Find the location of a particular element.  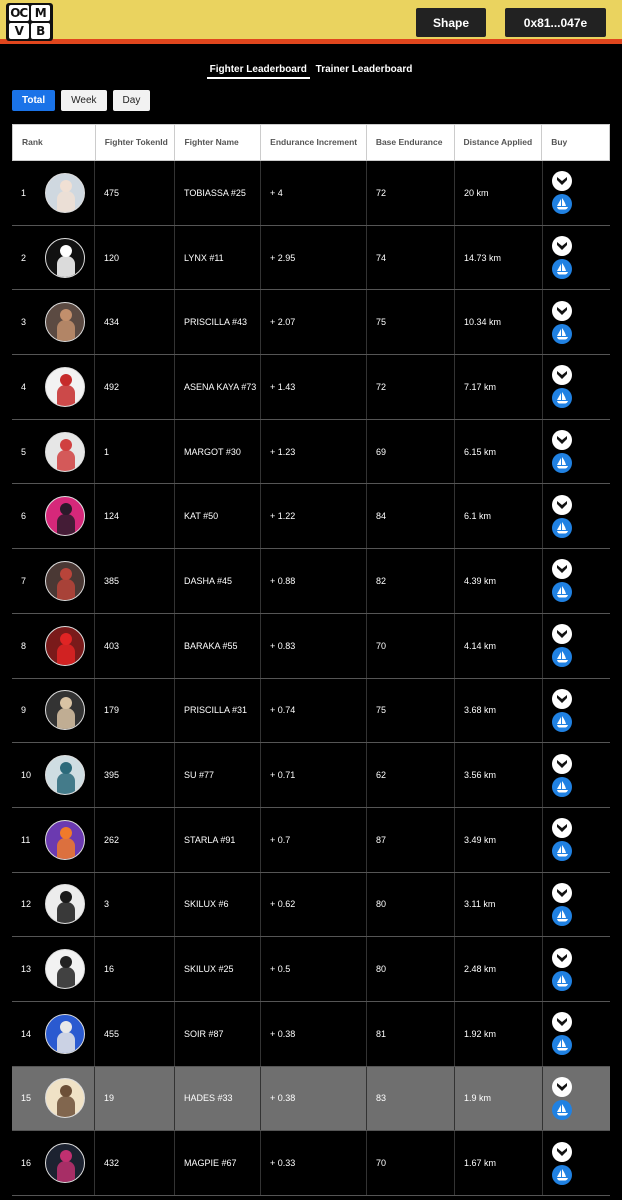

fighter-figure is located at coordinates (65, 387).